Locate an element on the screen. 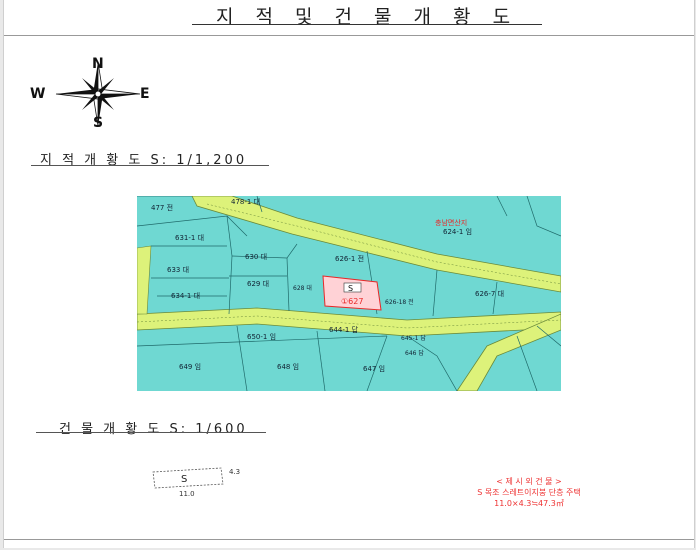 Image resolution: width=696 pixels, height=550 pixels. parcel-477: 477 전 is located at coordinates (162, 207).